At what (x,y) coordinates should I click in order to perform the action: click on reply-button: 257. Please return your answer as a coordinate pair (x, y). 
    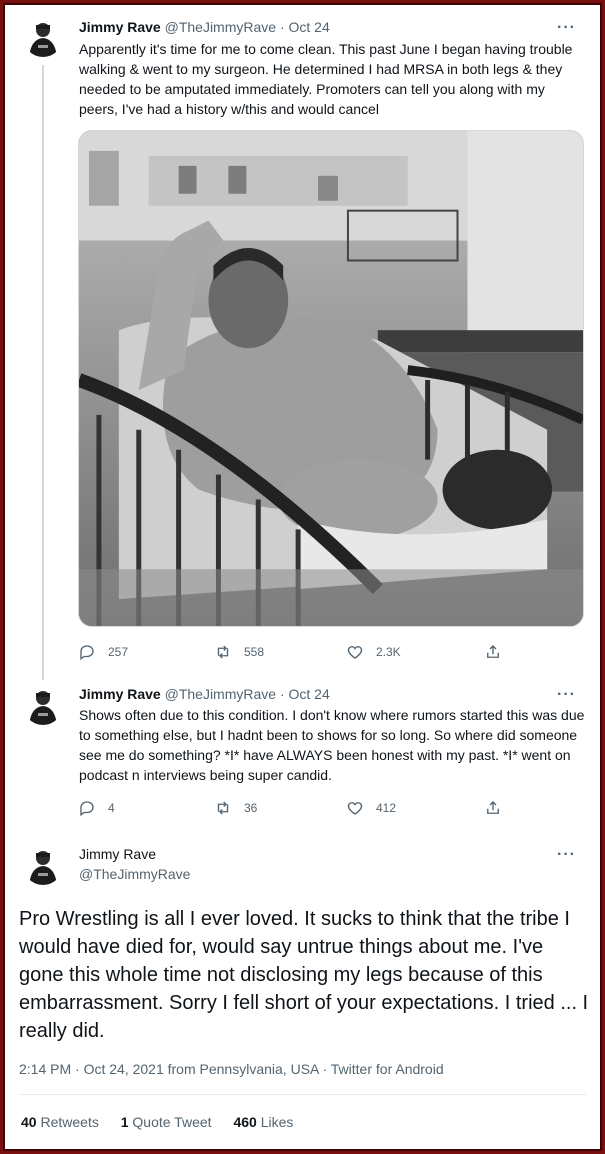
    Looking at the image, I should click on (103, 652).